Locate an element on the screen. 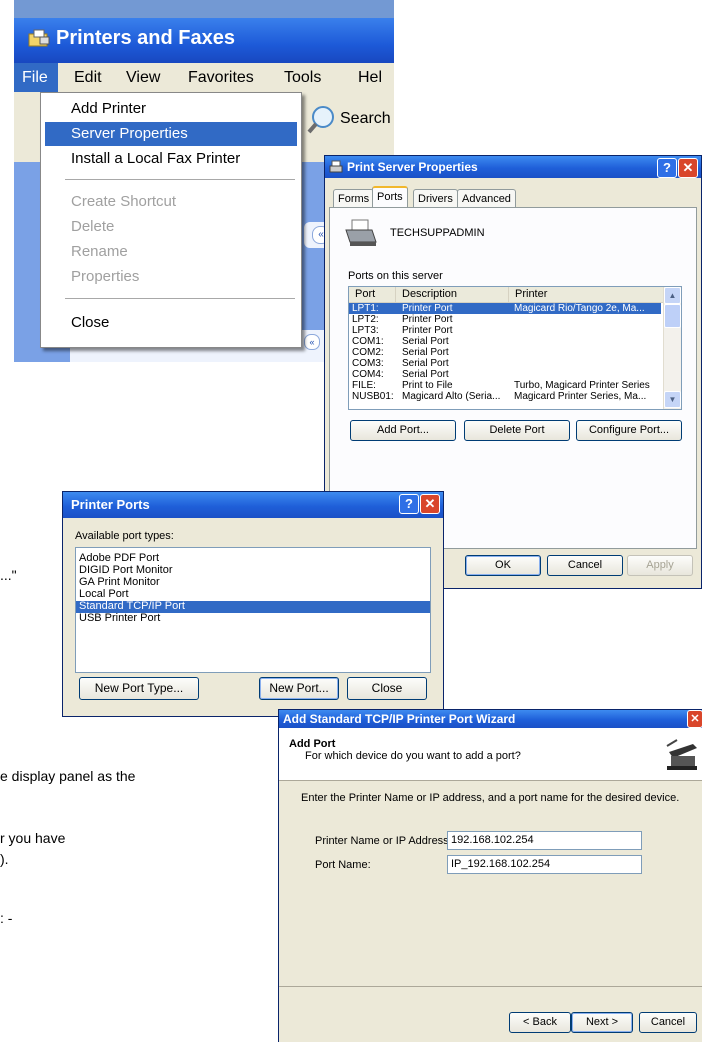 Image resolution: width=702 pixels, height=1042 pixels. ok-button: OK is located at coordinates (503, 565).